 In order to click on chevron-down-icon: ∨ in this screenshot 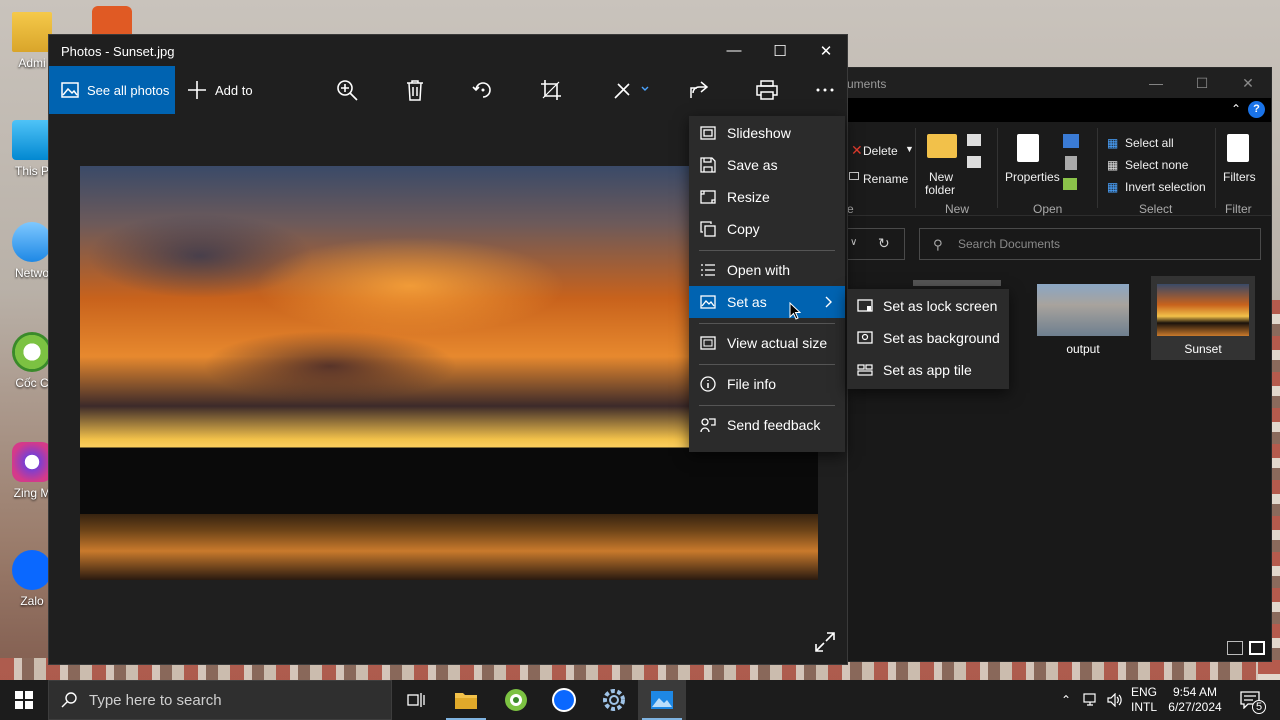, I will do `click(853, 242)`.